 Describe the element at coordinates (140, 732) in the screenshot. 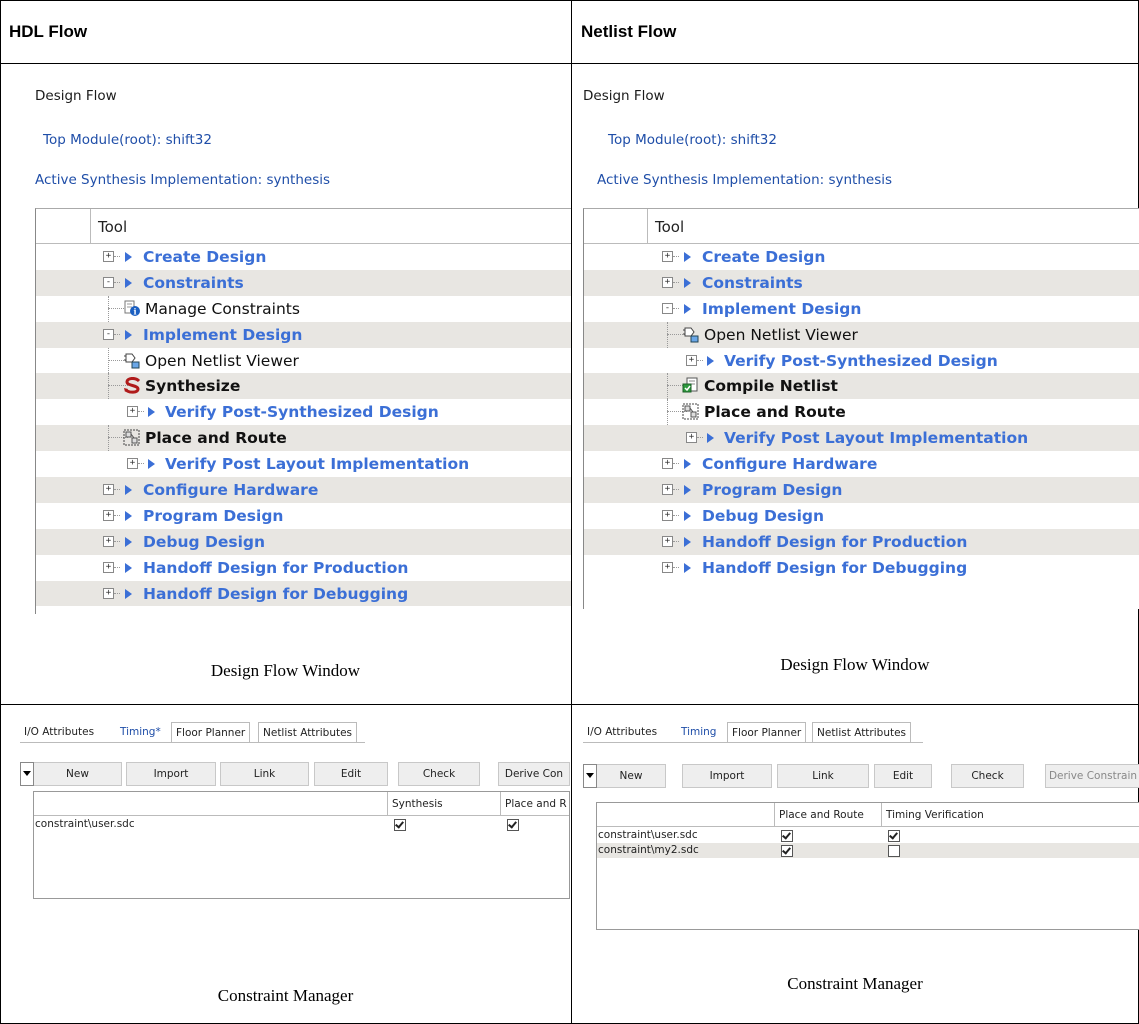

I see `tab-timing: Timing*` at that location.